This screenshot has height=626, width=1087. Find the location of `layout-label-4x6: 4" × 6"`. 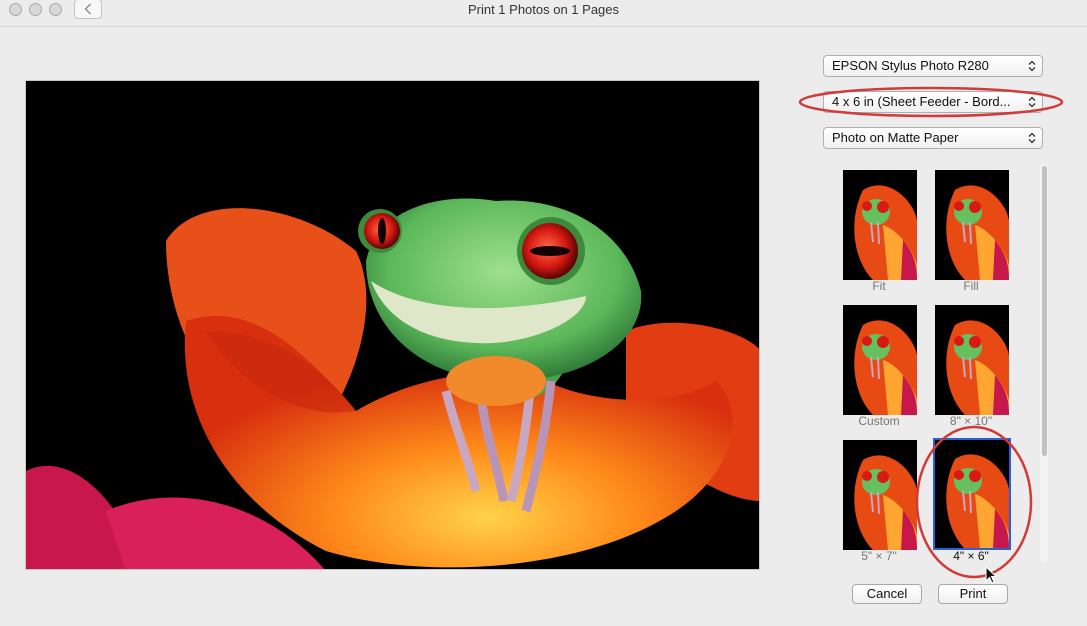

layout-label-4x6: 4" × 6" is located at coordinates (971, 555).